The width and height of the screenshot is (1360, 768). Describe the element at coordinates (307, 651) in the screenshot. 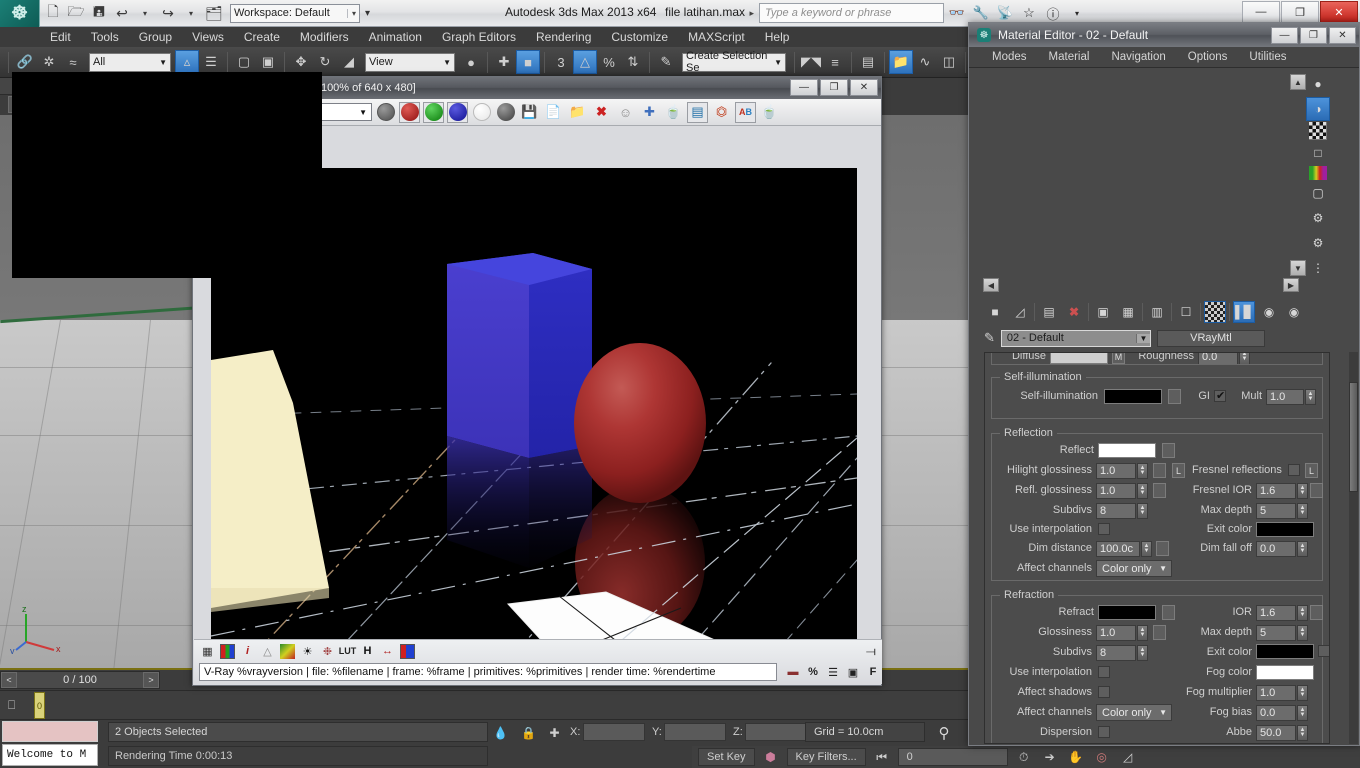

I see `exposure-icon: ☀` at that location.